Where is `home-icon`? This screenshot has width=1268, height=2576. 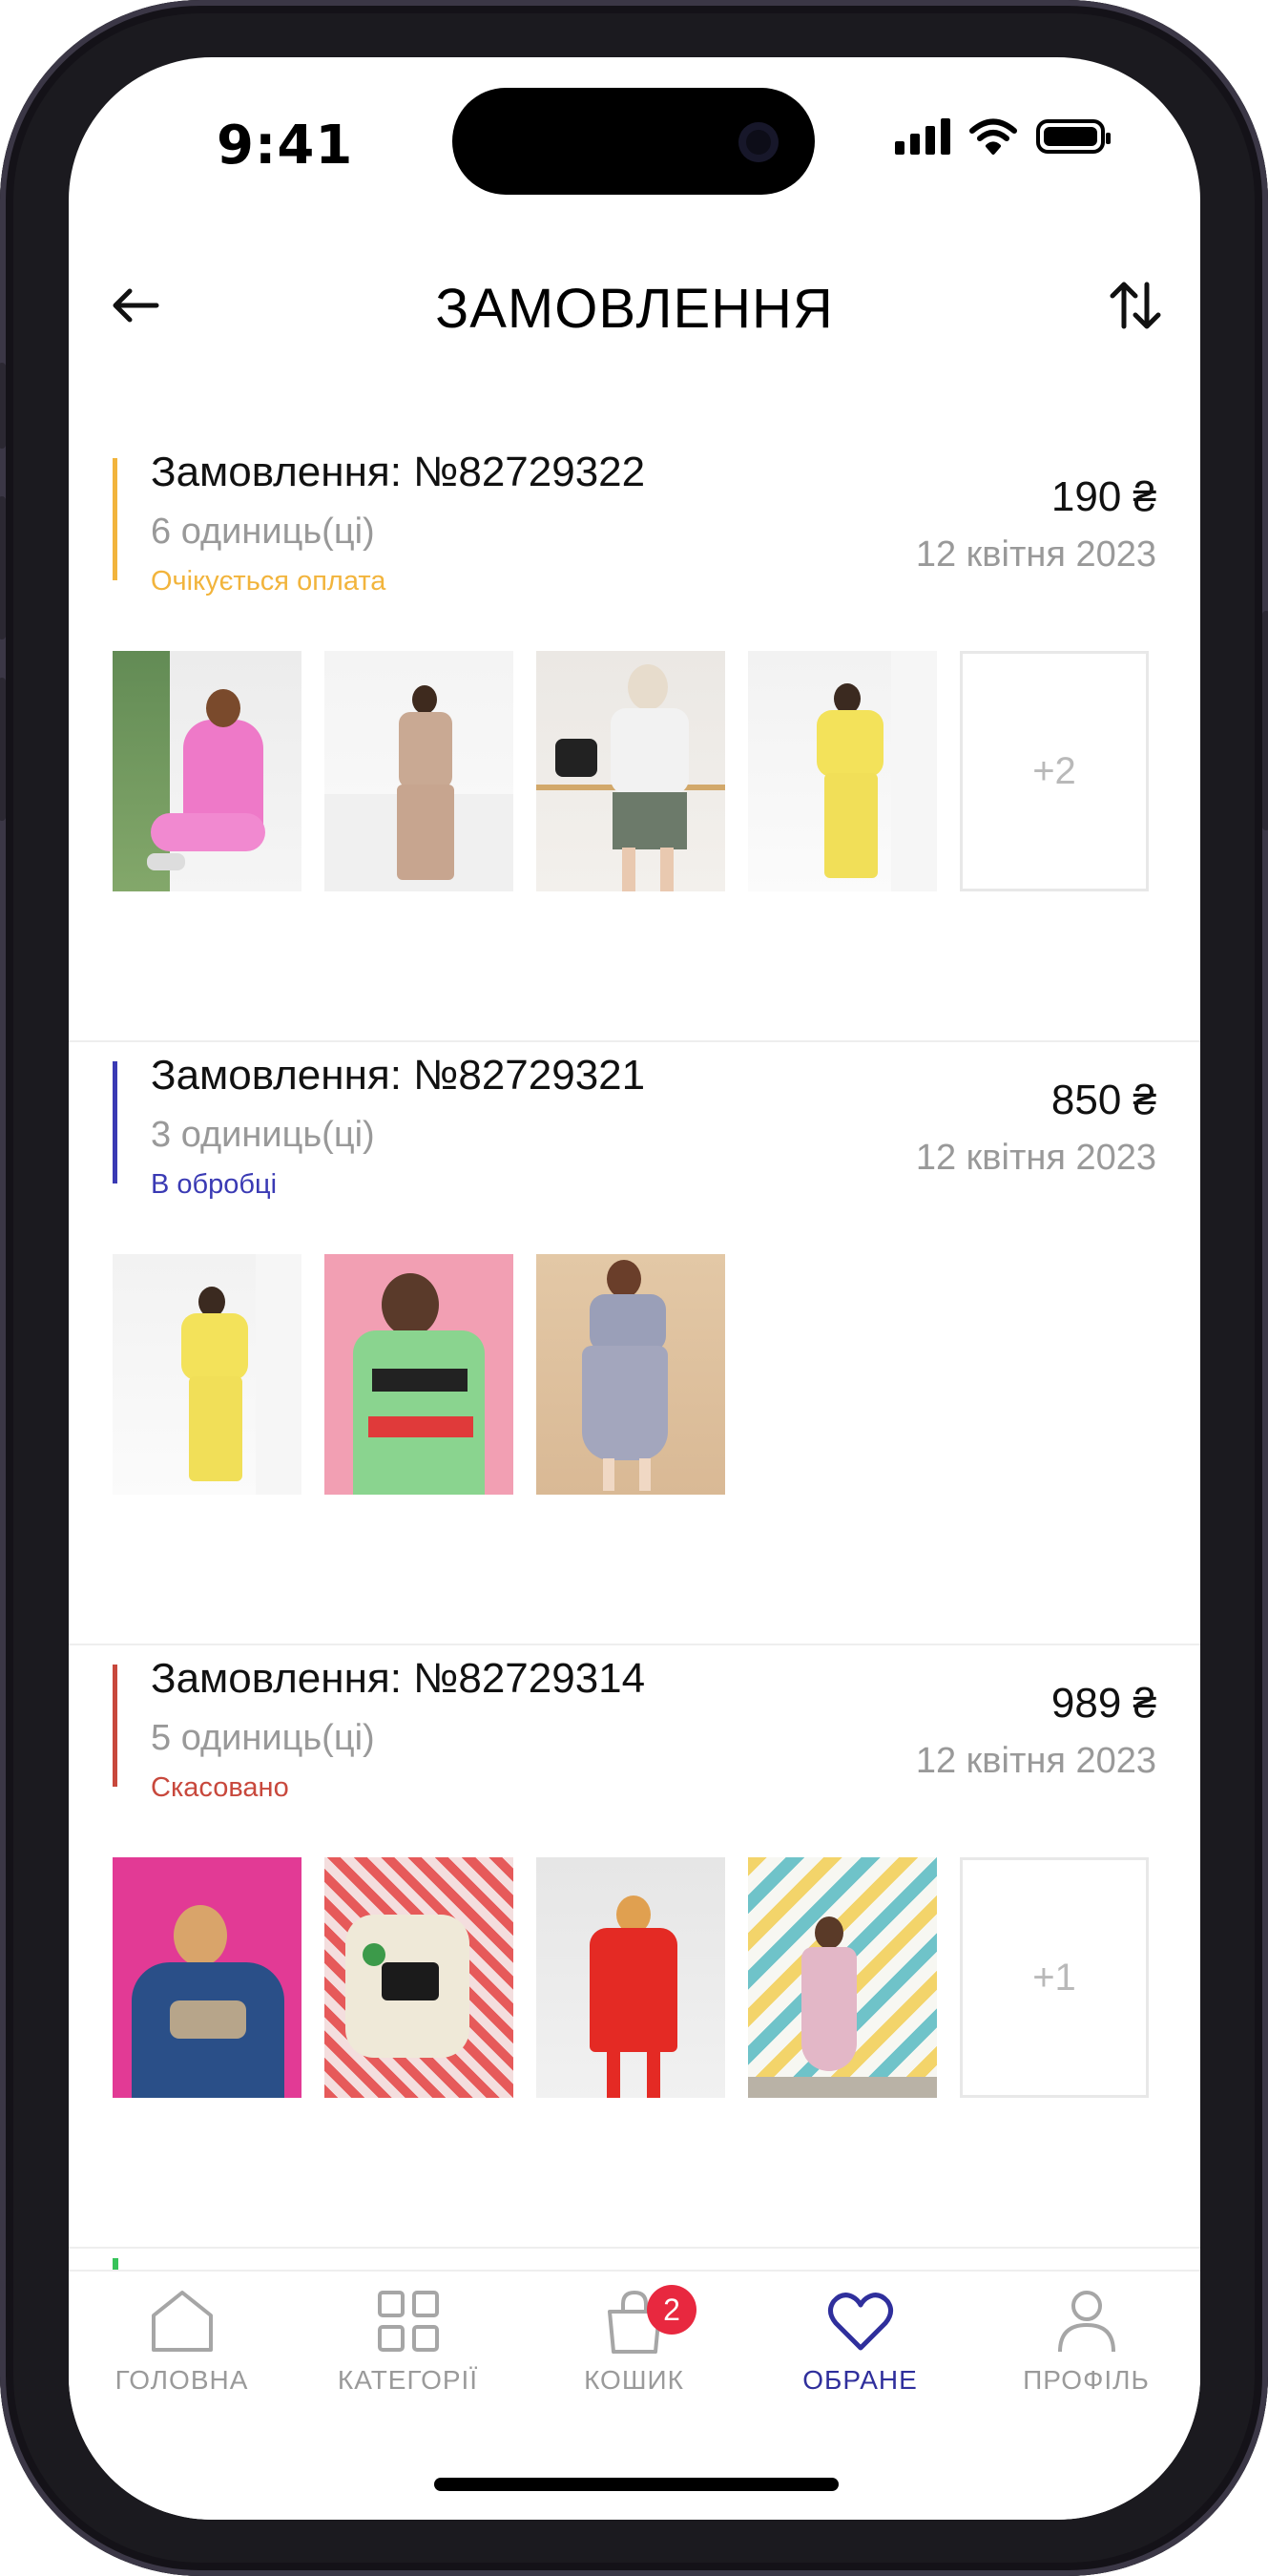 home-icon is located at coordinates (182, 2321).